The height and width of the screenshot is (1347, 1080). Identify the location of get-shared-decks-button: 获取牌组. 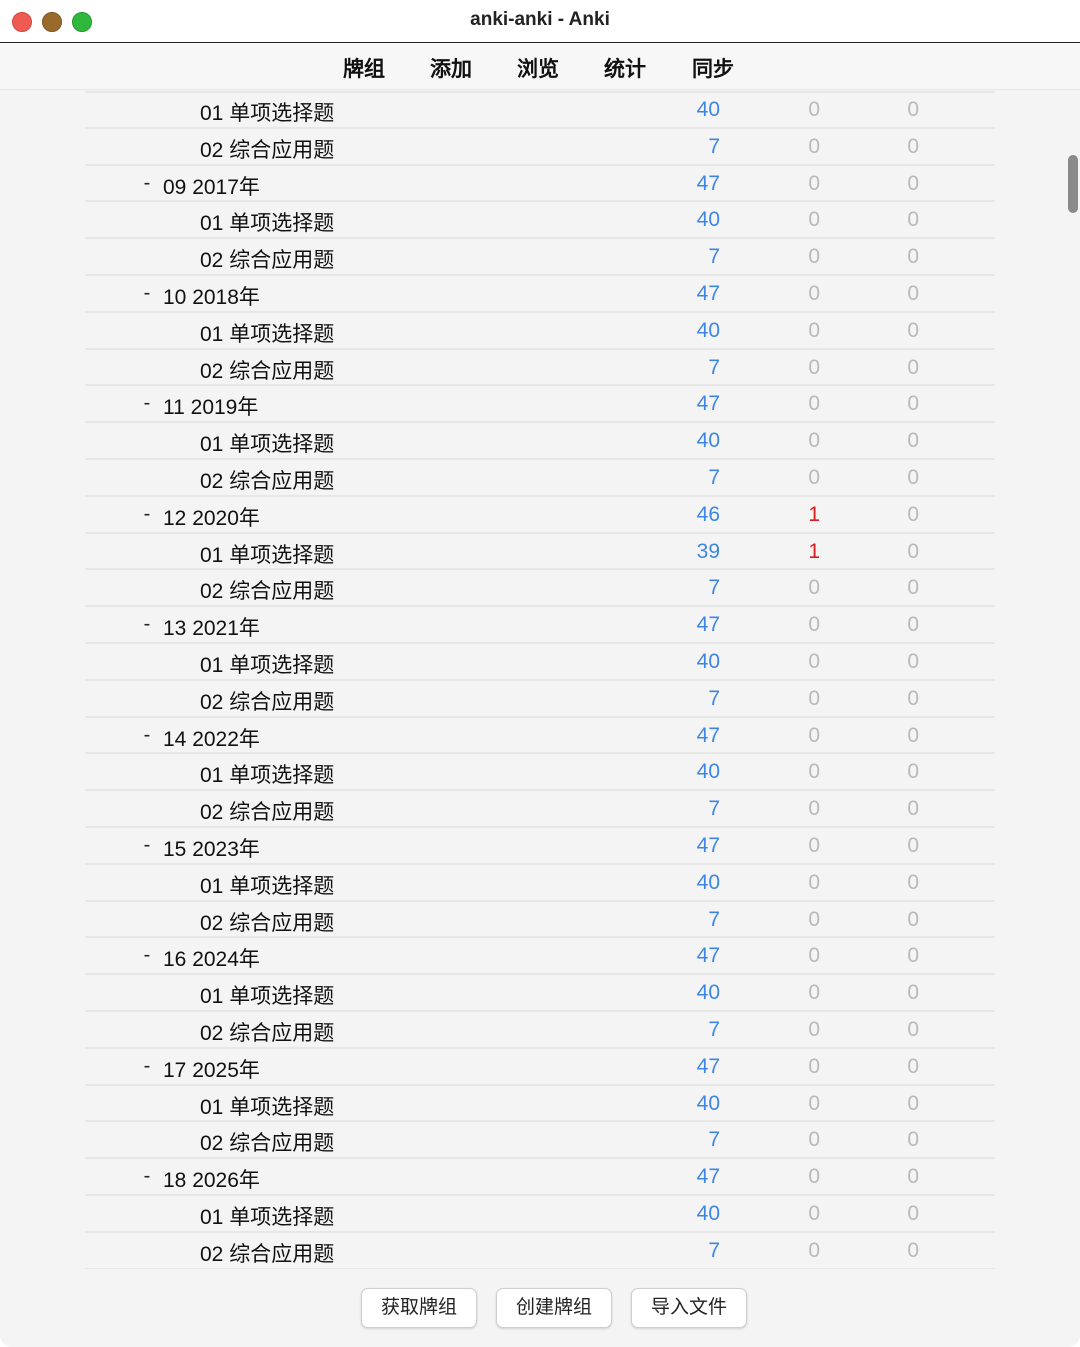
(419, 1308).